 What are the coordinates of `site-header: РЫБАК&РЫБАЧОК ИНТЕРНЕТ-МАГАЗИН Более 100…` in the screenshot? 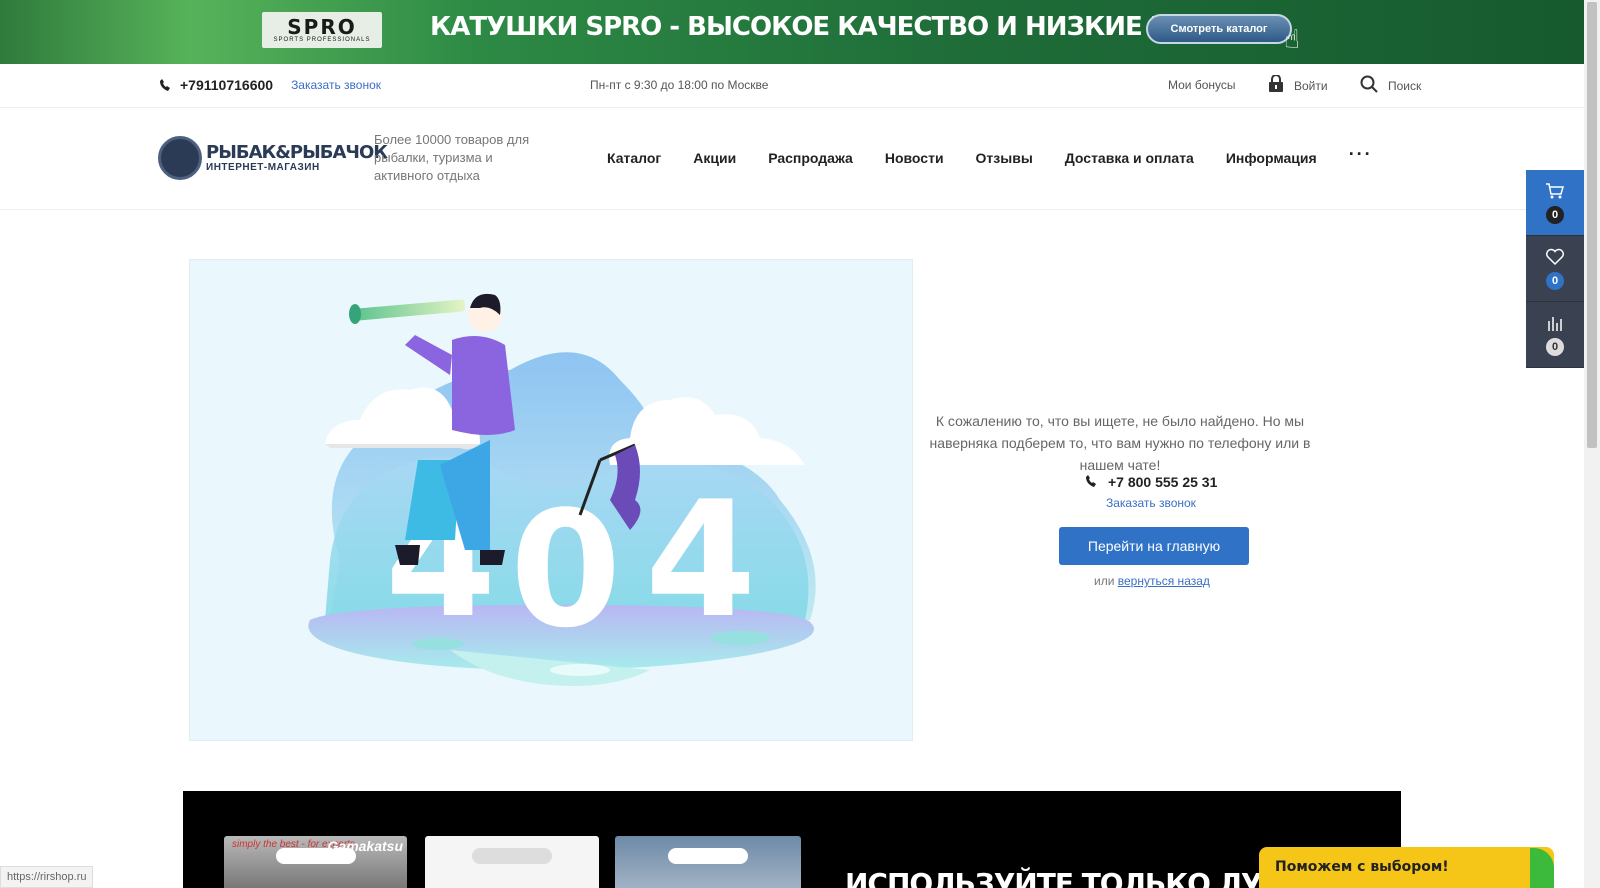 It's located at (792, 159).